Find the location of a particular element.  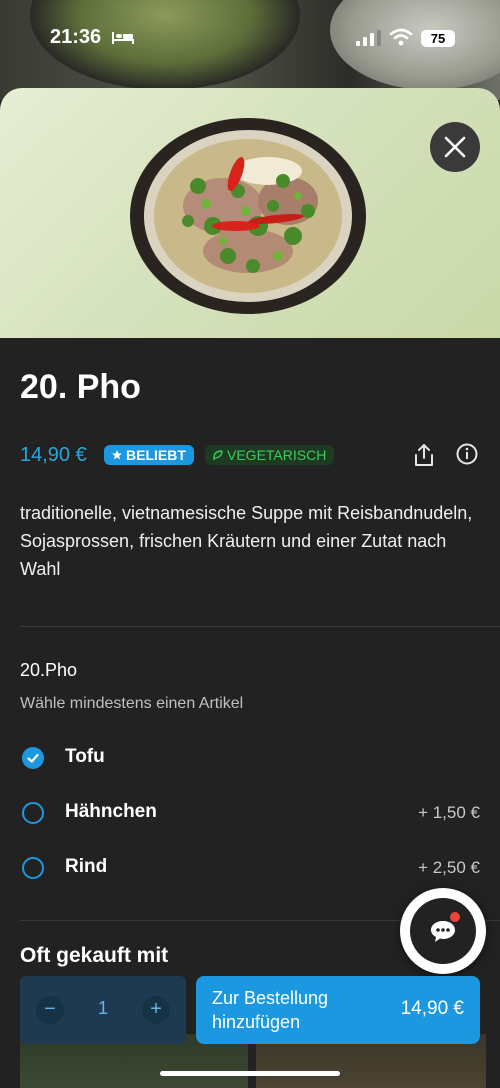

badge-popular: BELIEBT is located at coordinates (149, 455).